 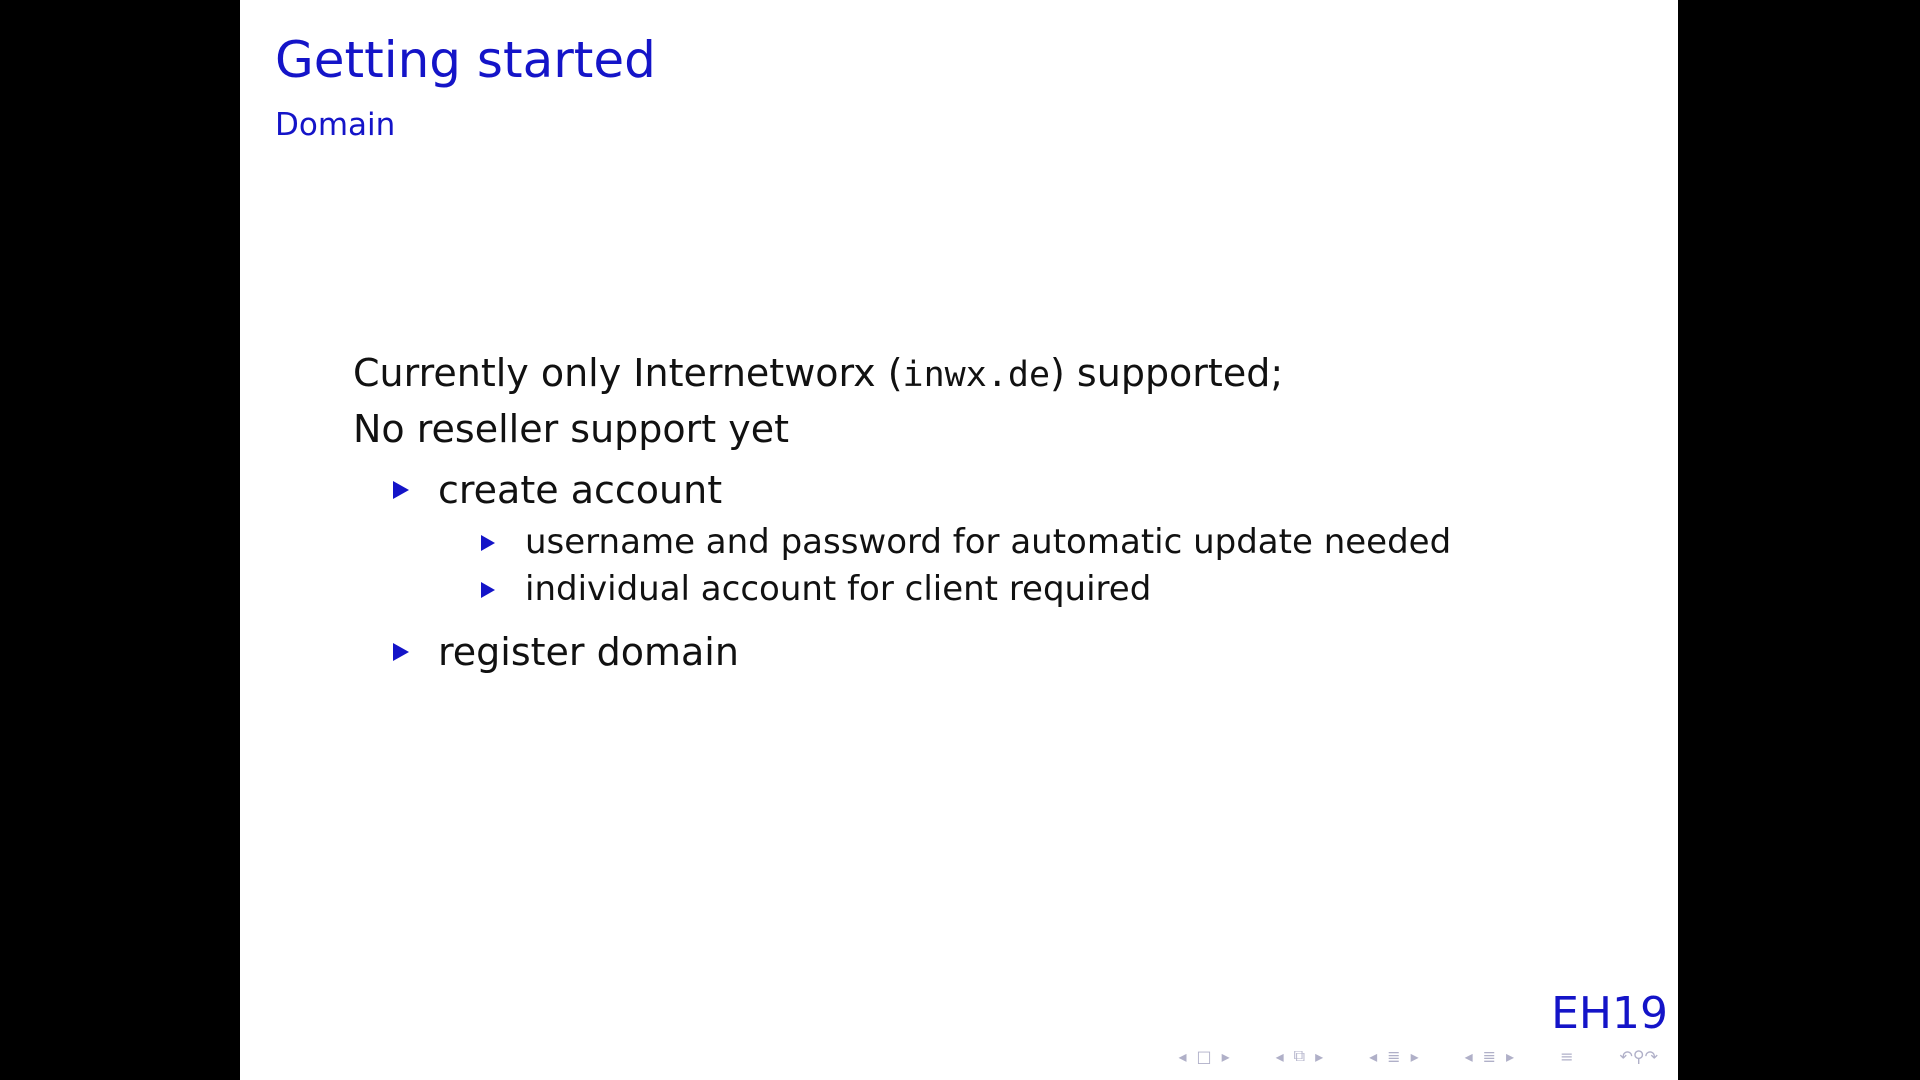 What do you see at coordinates (976, 375) in the screenshot?
I see `domain-code: inwx.de` at bounding box center [976, 375].